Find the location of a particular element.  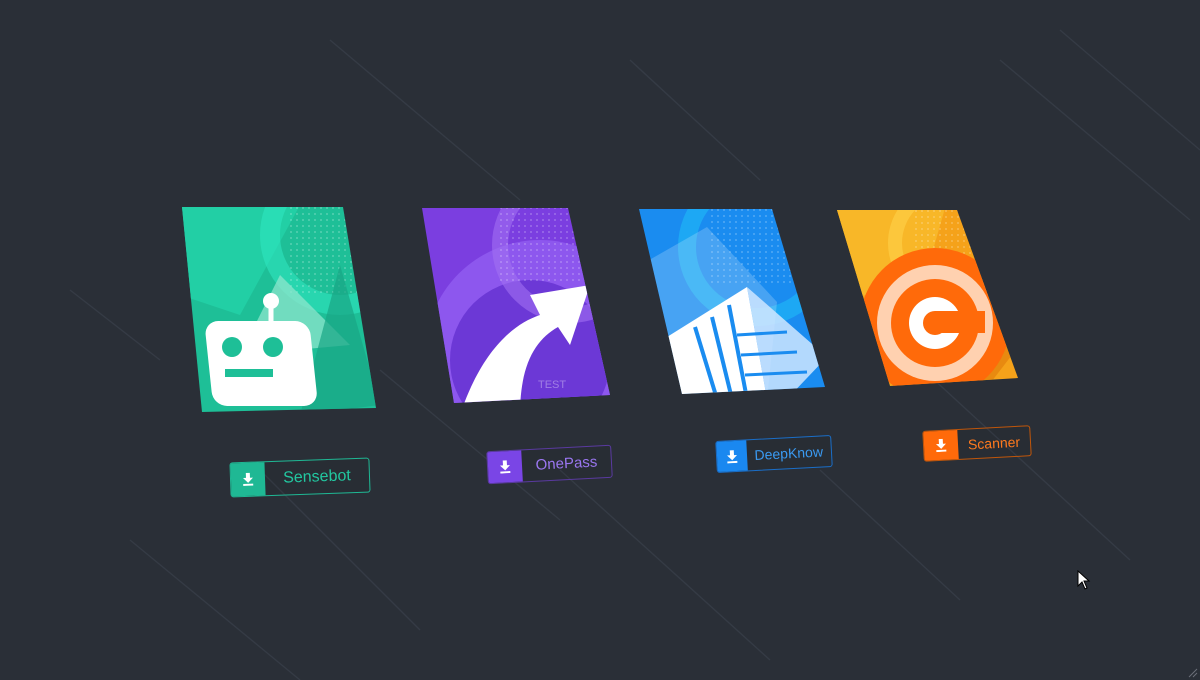

onepass-label: OnePass is located at coordinates (566, 463).